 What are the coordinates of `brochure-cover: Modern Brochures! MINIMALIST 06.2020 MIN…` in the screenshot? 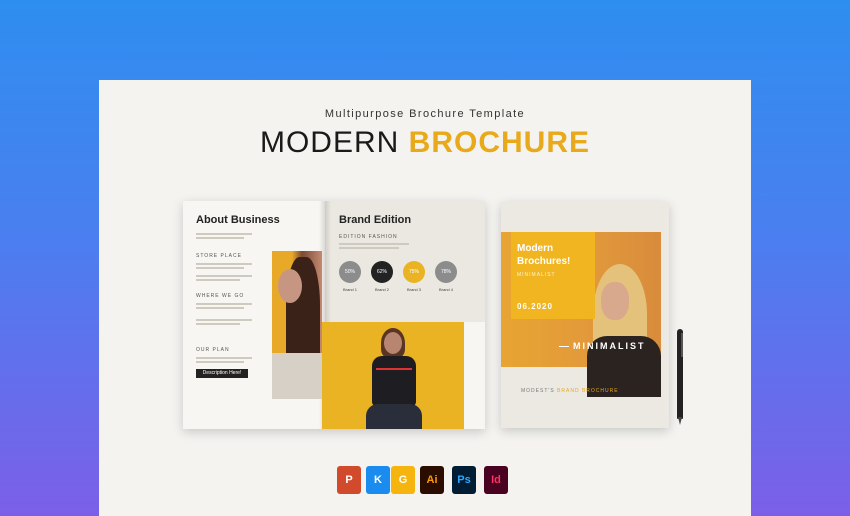 It's located at (585, 315).